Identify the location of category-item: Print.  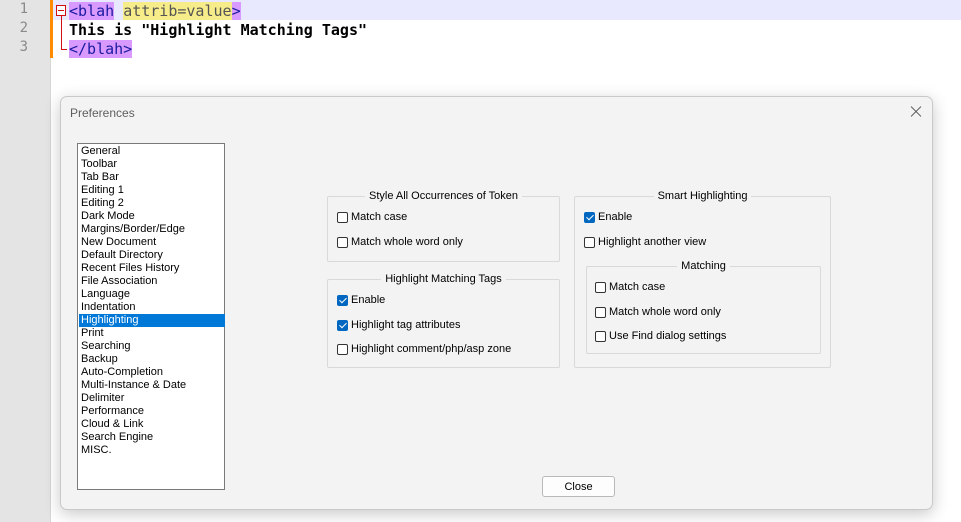
(152, 333).